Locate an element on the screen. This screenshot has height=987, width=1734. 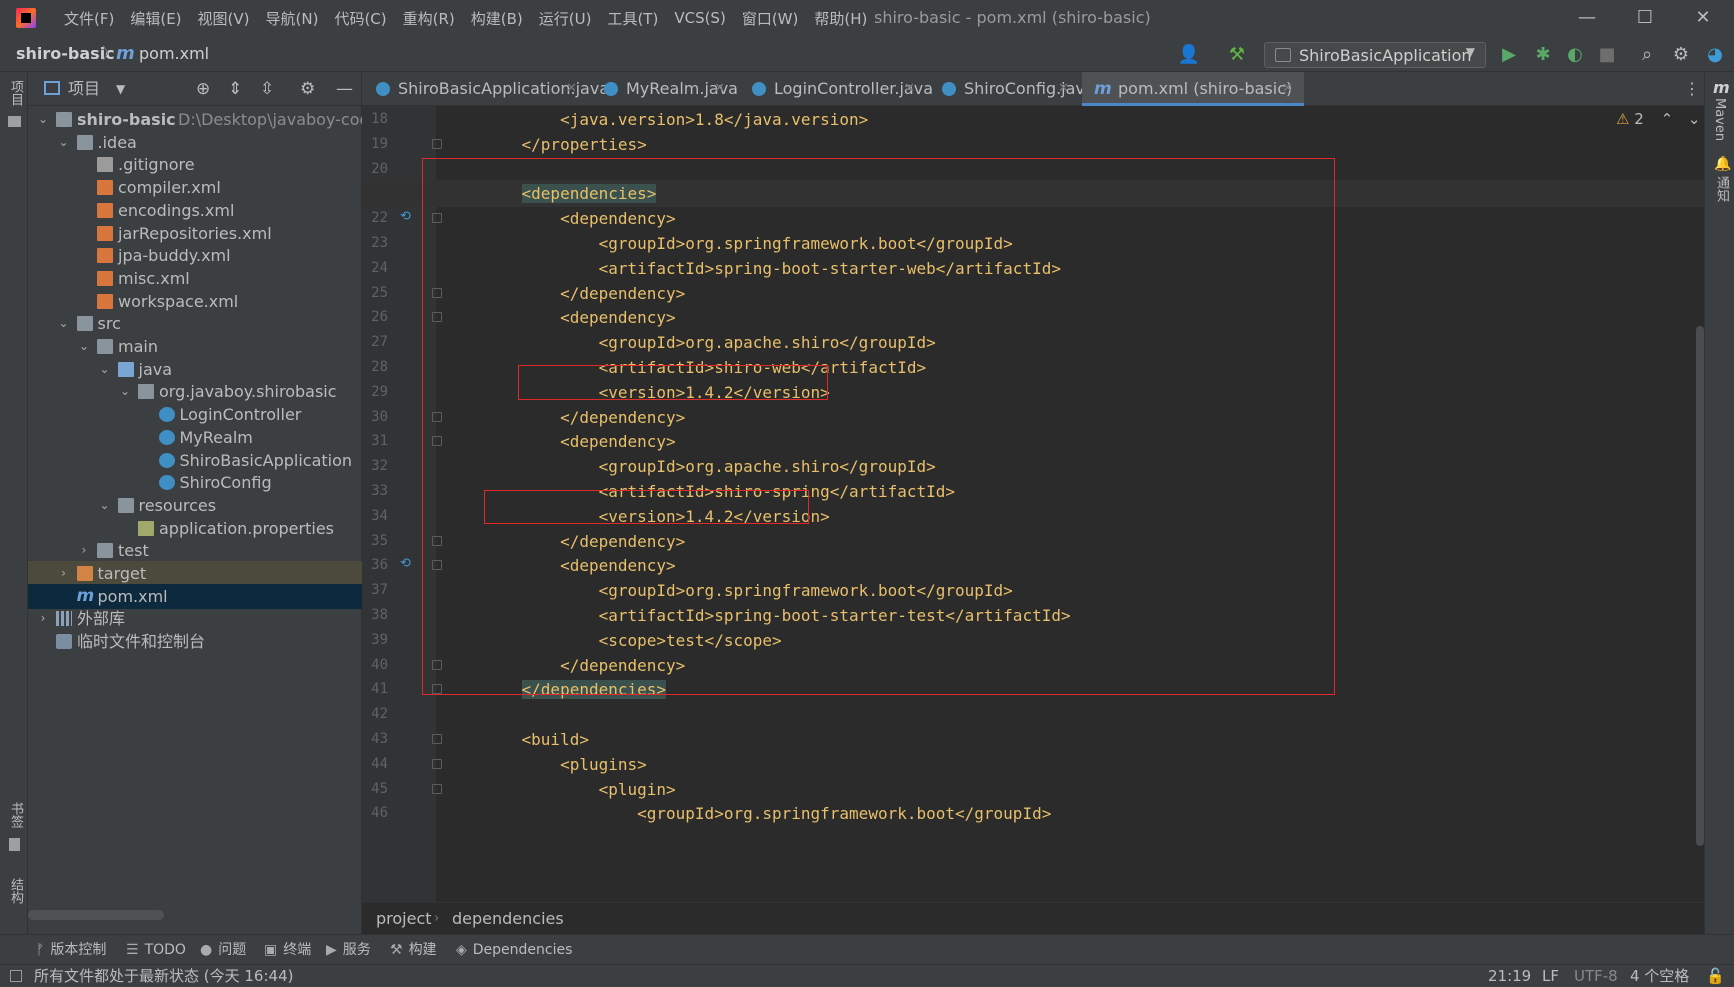
tree-item: ⌄ src is located at coordinates (195, 323).